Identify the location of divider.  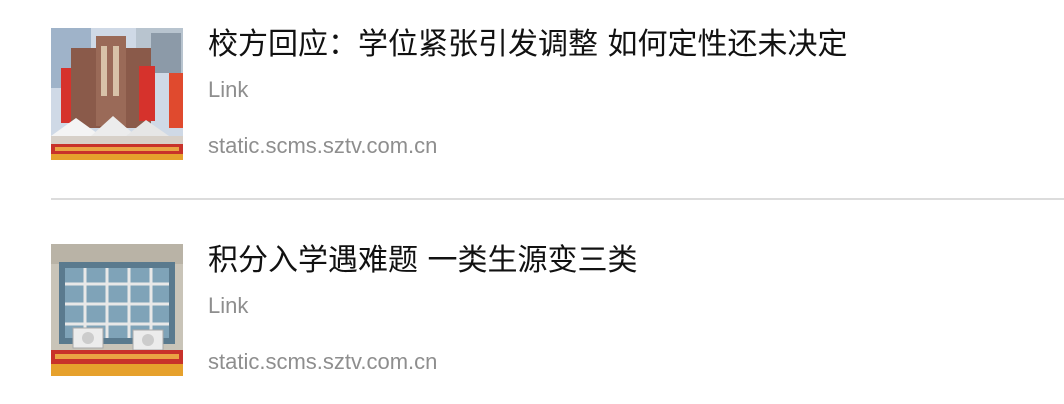
(557, 199).